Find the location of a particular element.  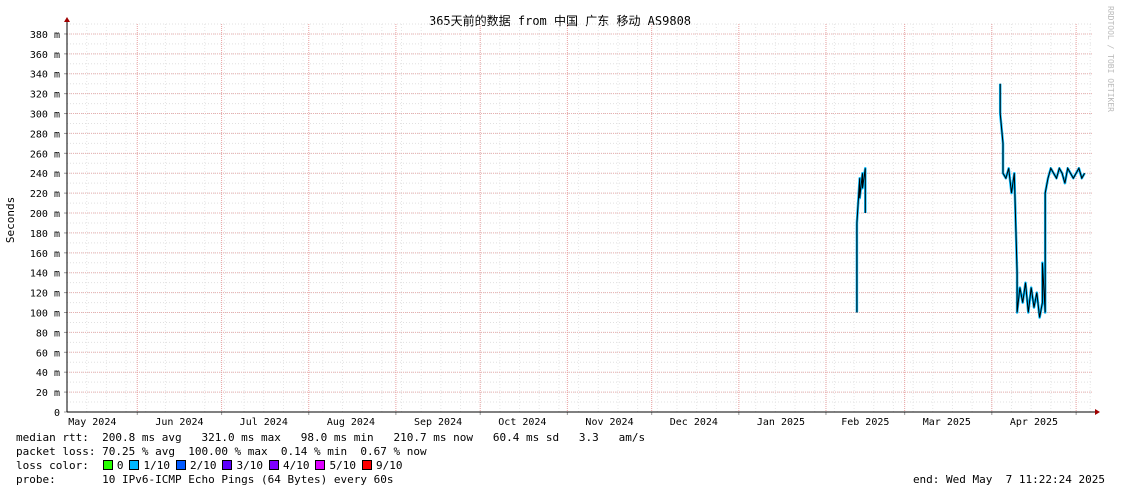

y-tick-label: 260 m is located at coordinates (45, 154).